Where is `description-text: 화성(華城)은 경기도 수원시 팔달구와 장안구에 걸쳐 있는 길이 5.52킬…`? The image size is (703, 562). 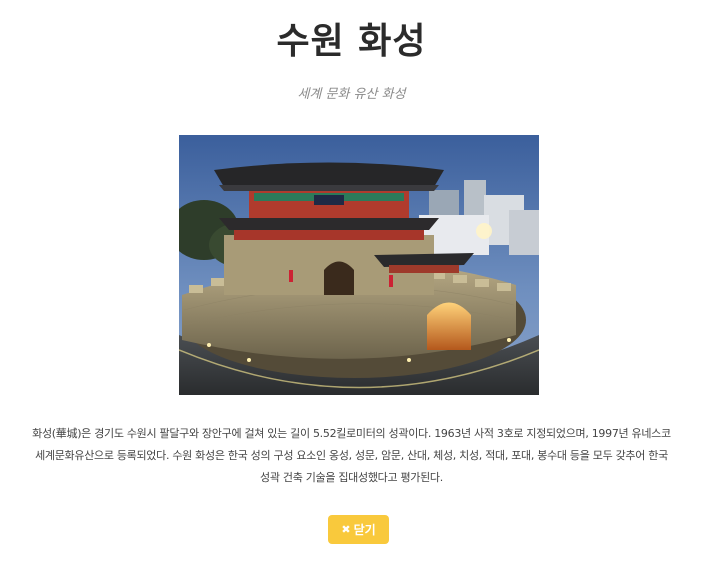
description-text: 화성(華城)은 경기도 수원시 팔달구와 장안구에 걸쳐 있는 길이 5.52킬… is located at coordinates (351, 455).